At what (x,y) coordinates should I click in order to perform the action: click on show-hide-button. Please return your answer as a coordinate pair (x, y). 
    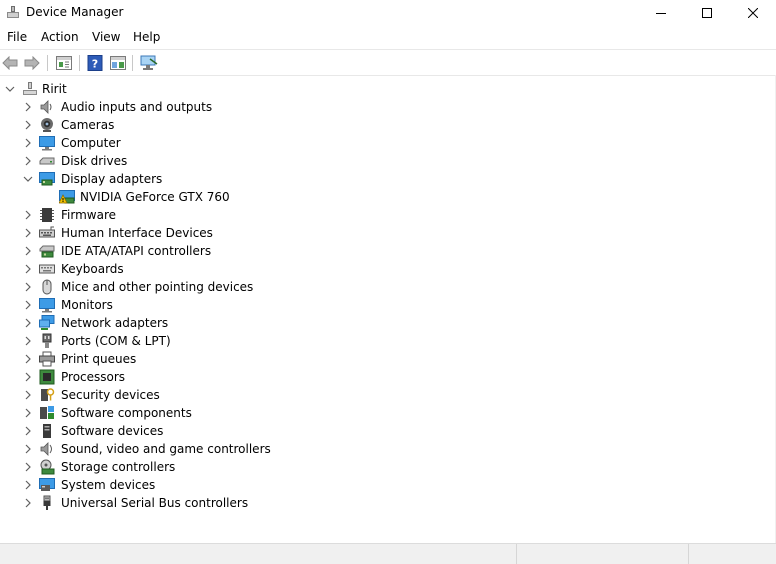
    Looking at the image, I should click on (118, 63).